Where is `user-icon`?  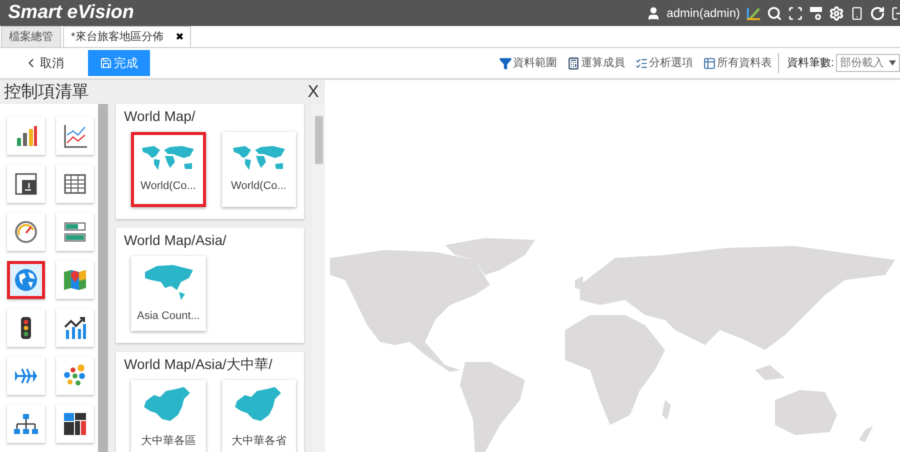
user-icon is located at coordinates (653, 13).